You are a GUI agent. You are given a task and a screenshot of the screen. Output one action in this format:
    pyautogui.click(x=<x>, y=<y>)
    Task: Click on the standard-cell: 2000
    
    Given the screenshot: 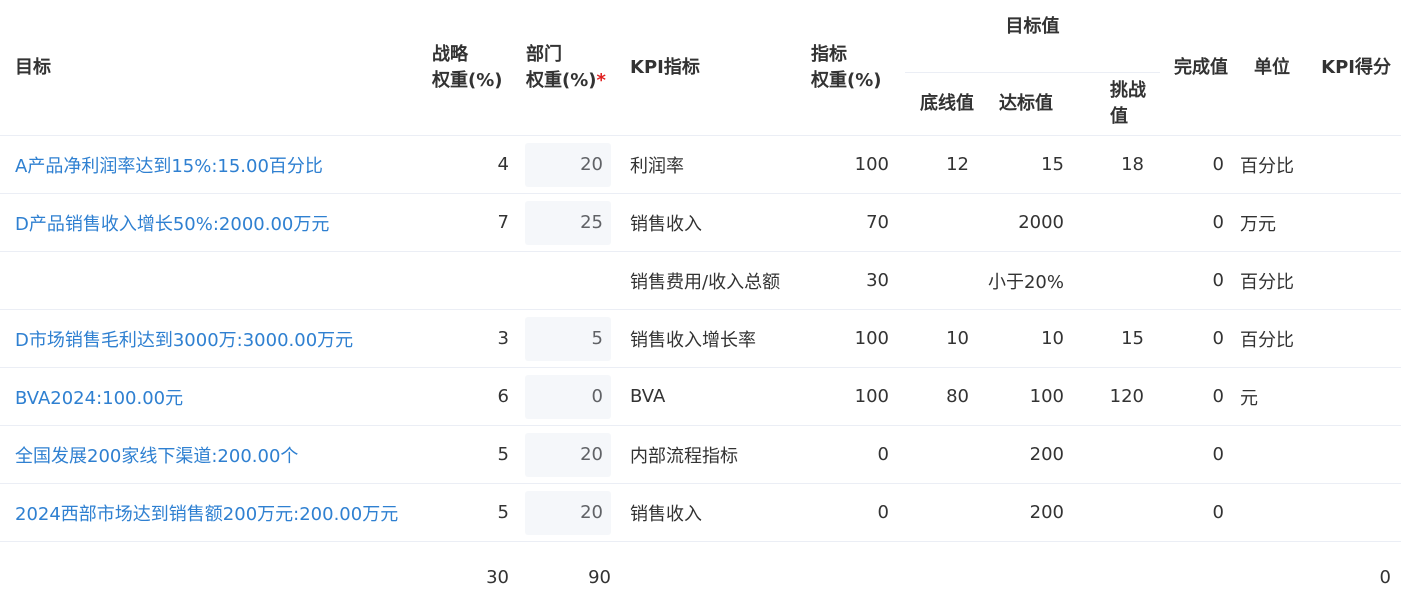 What is the action you would take?
    pyautogui.click(x=1032, y=222)
    